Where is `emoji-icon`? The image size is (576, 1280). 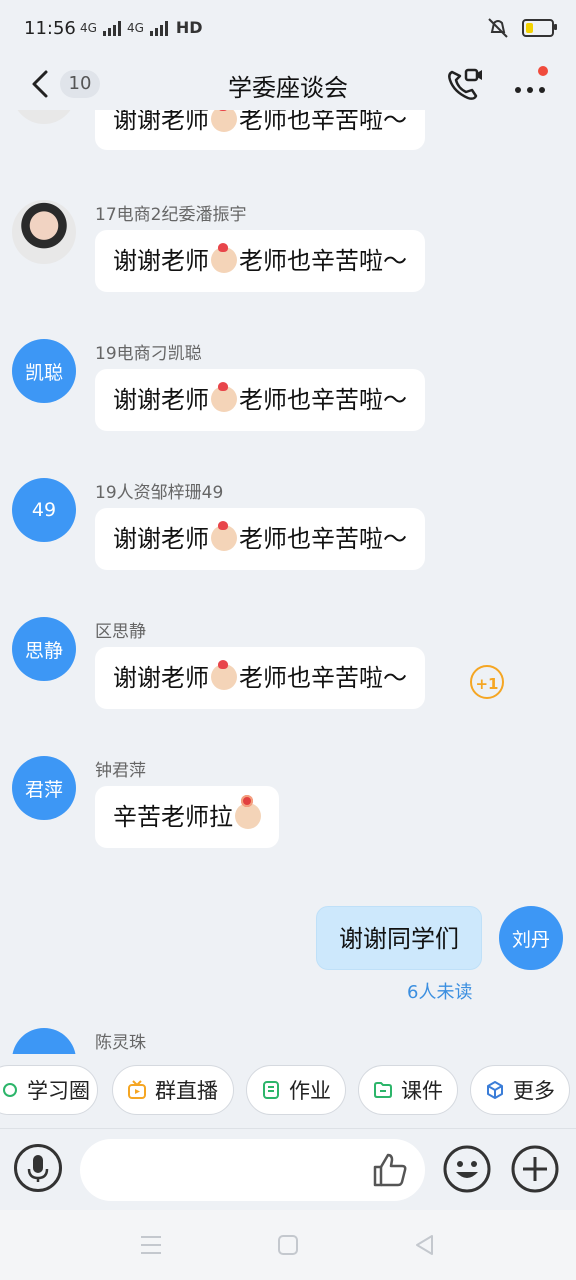 emoji-icon is located at coordinates (467, 1169).